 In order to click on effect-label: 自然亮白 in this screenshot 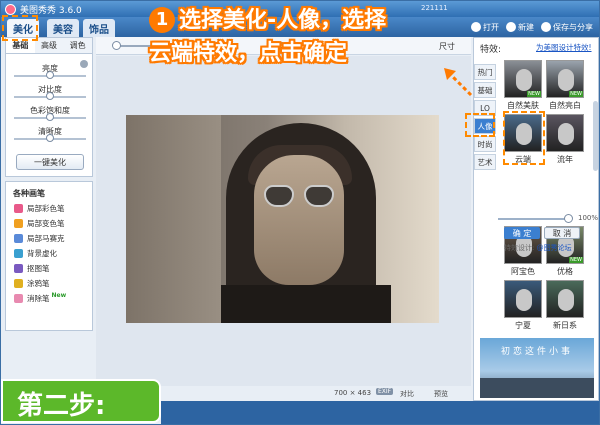, I will do `click(565, 105)`.